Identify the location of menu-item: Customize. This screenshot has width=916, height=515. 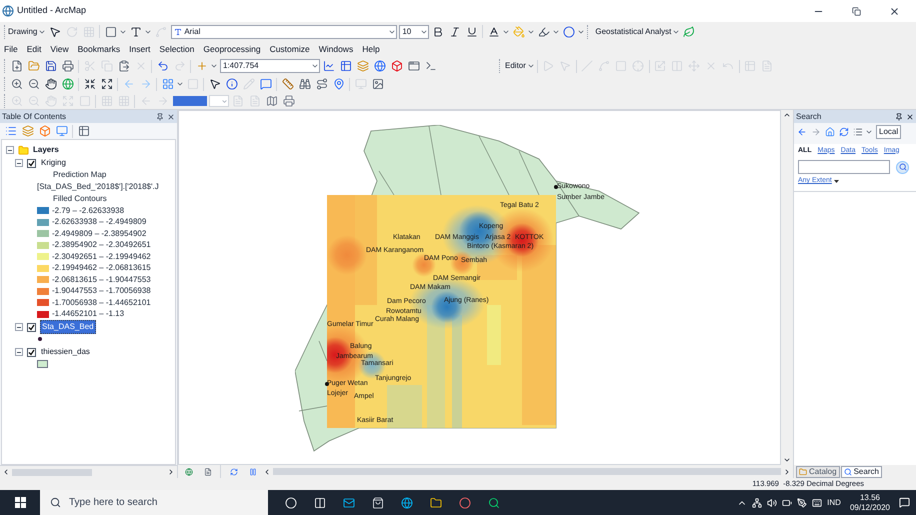
(290, 49).